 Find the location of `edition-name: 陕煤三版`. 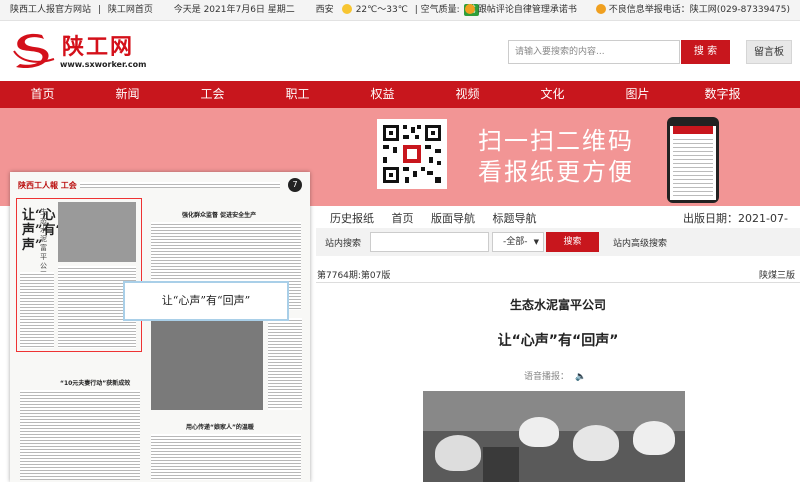

edition-name: 陕煤三版 is located at coordinates (777, 276).